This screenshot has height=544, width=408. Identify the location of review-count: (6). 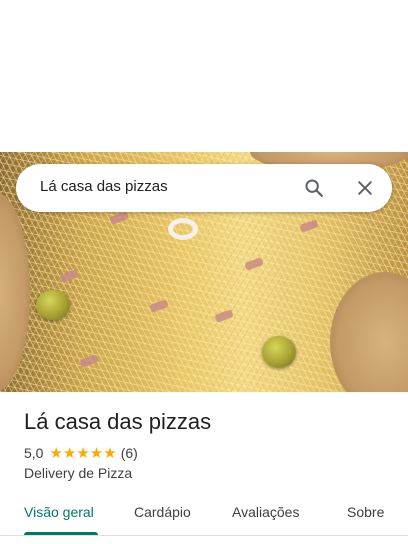
(129, 453).